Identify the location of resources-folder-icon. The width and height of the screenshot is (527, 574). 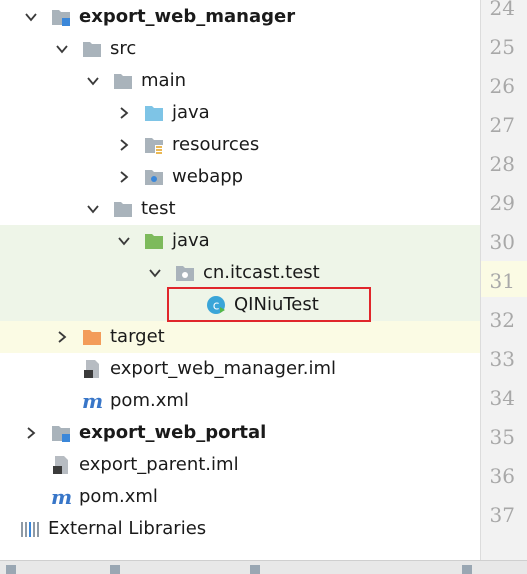
(154, 145).